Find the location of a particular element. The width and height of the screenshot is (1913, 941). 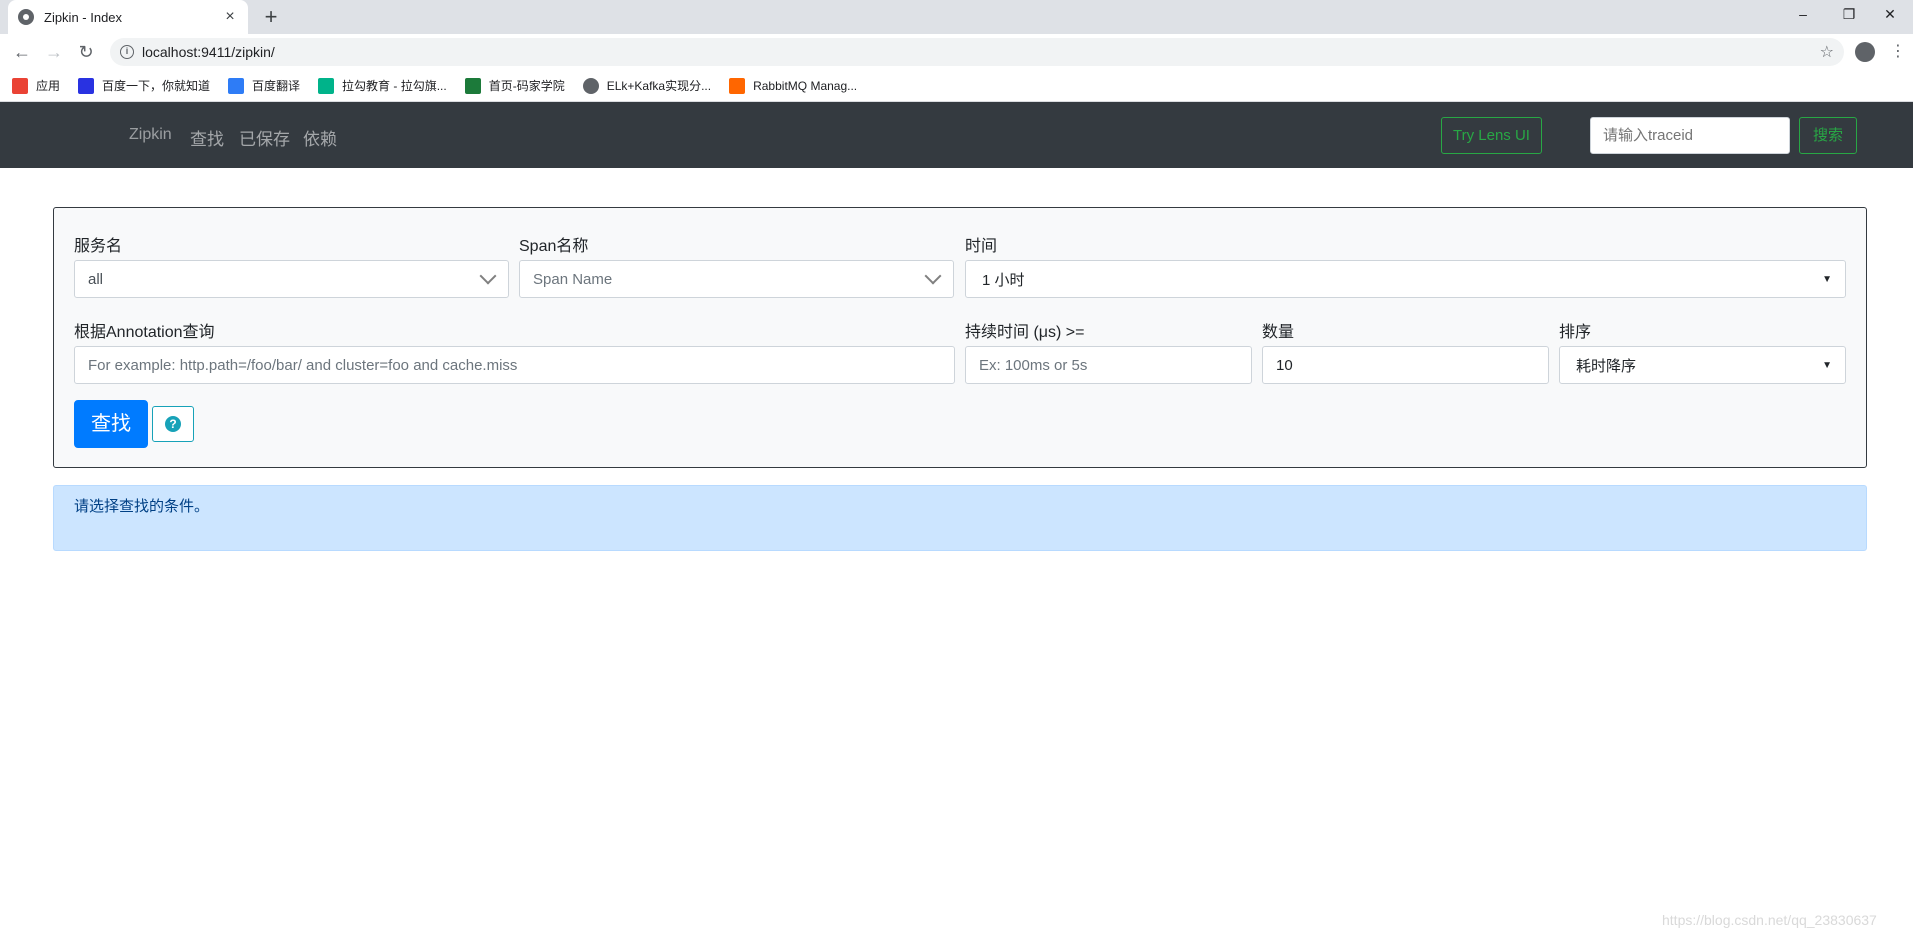

service-name-value: all is located at coordinates (96, 279).